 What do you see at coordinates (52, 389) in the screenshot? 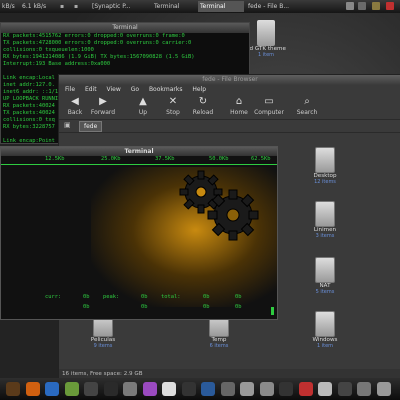
I see `firefox-icon` at bounding box center [52, 389].